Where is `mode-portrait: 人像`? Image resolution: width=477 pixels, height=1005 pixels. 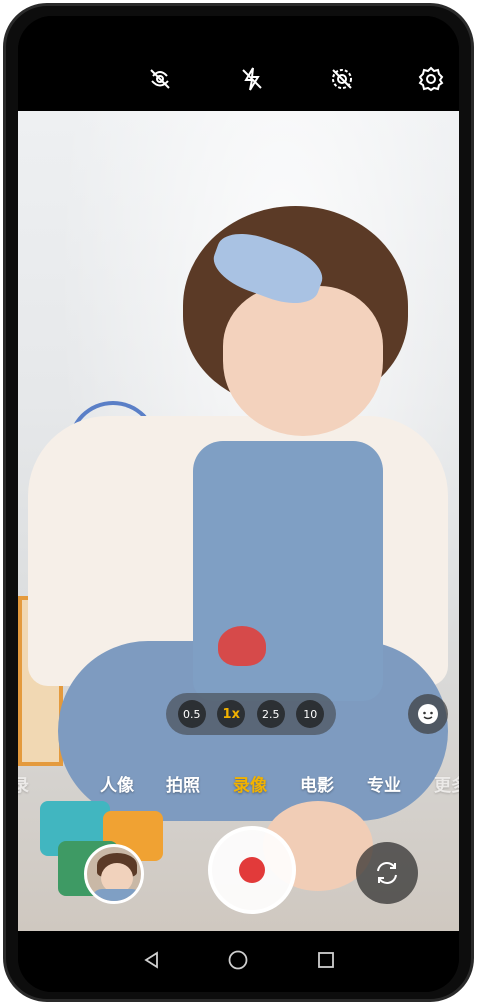 mode-portrait: 人像 is located at coordinates (117, 783).